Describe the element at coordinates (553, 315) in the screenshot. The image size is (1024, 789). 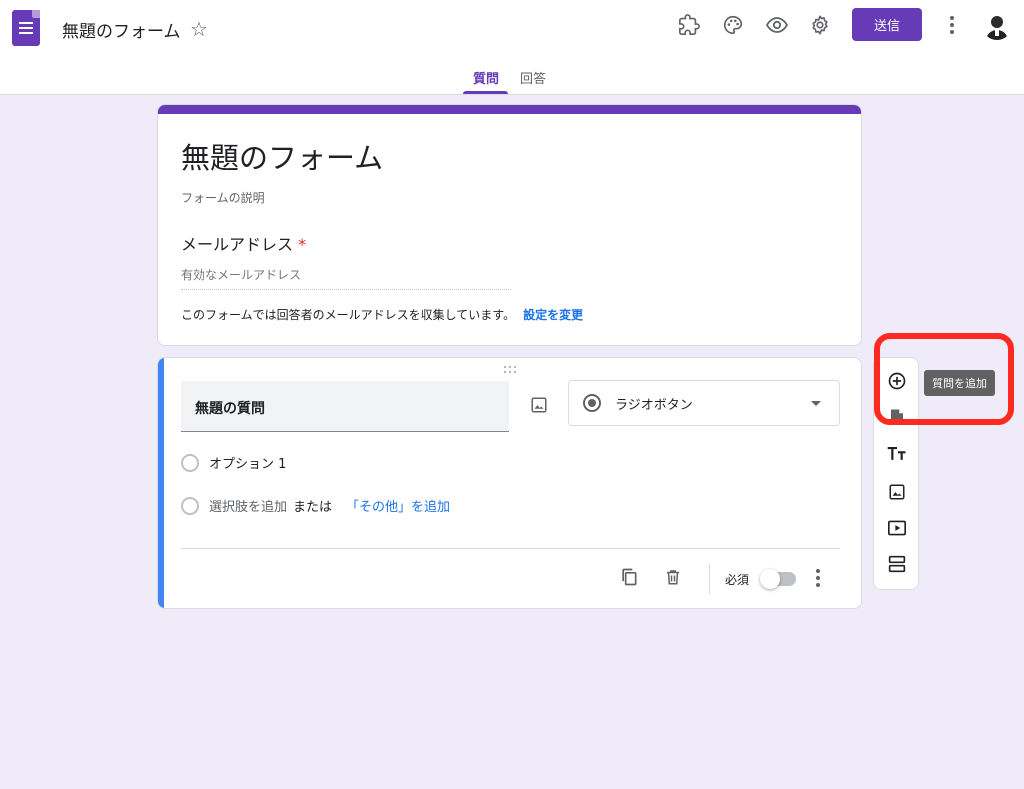
I see `change-settings-link: 設定を変更` at that location.